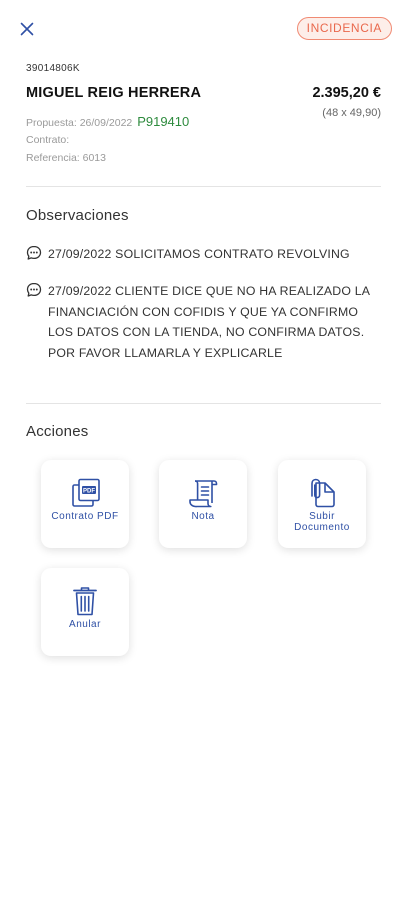  Describe the element at coordinates (53, 68) in the screenshot. I see `client-id: 39014806K` at that location.